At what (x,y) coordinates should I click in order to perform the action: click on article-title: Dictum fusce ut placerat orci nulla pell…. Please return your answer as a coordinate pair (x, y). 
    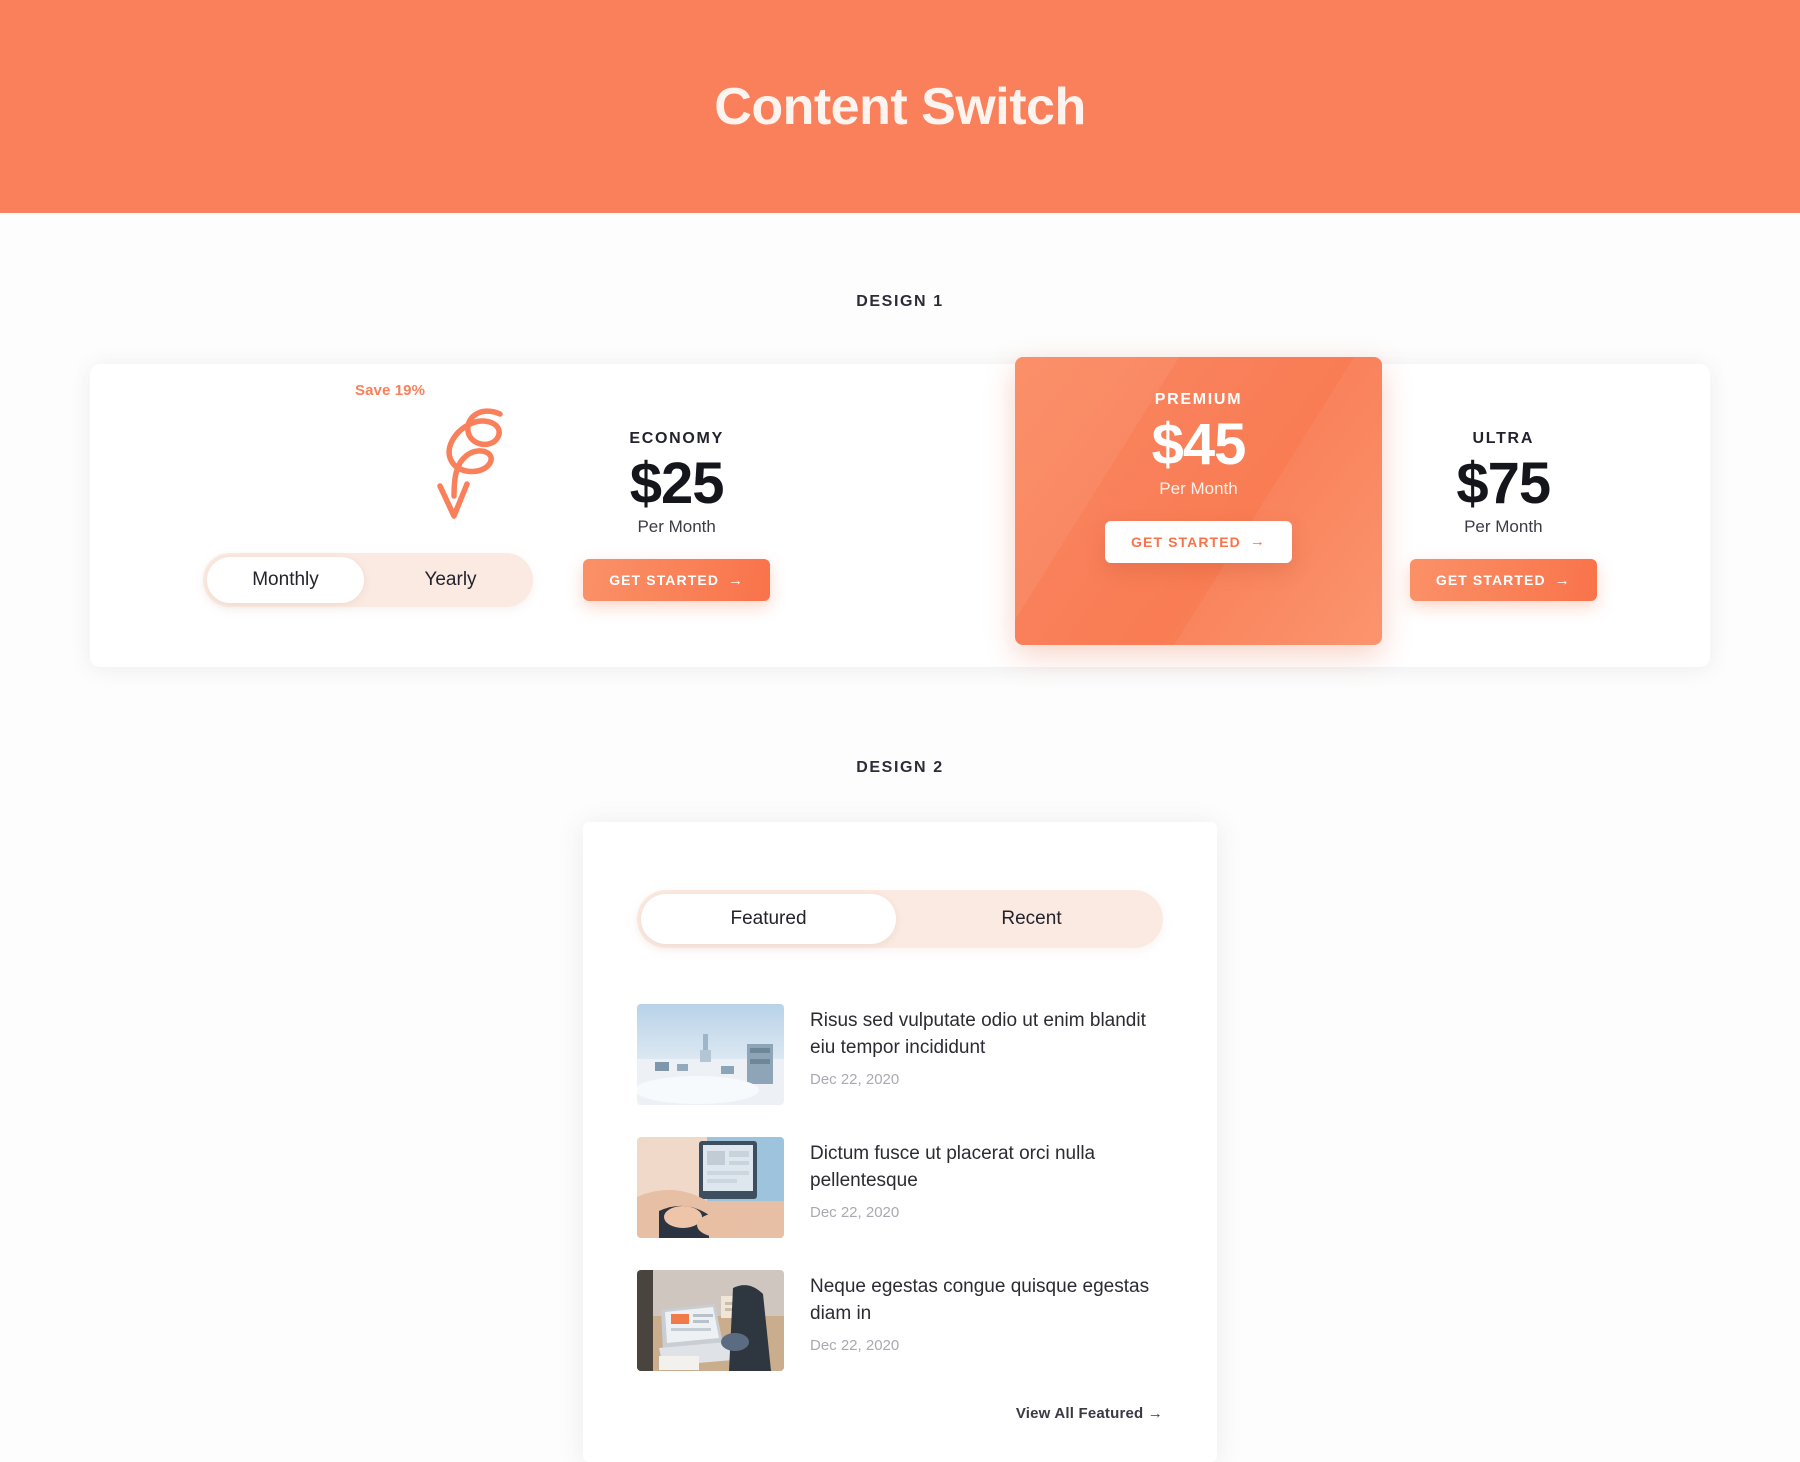
    Looking at the image, I should click on (953, 1167).